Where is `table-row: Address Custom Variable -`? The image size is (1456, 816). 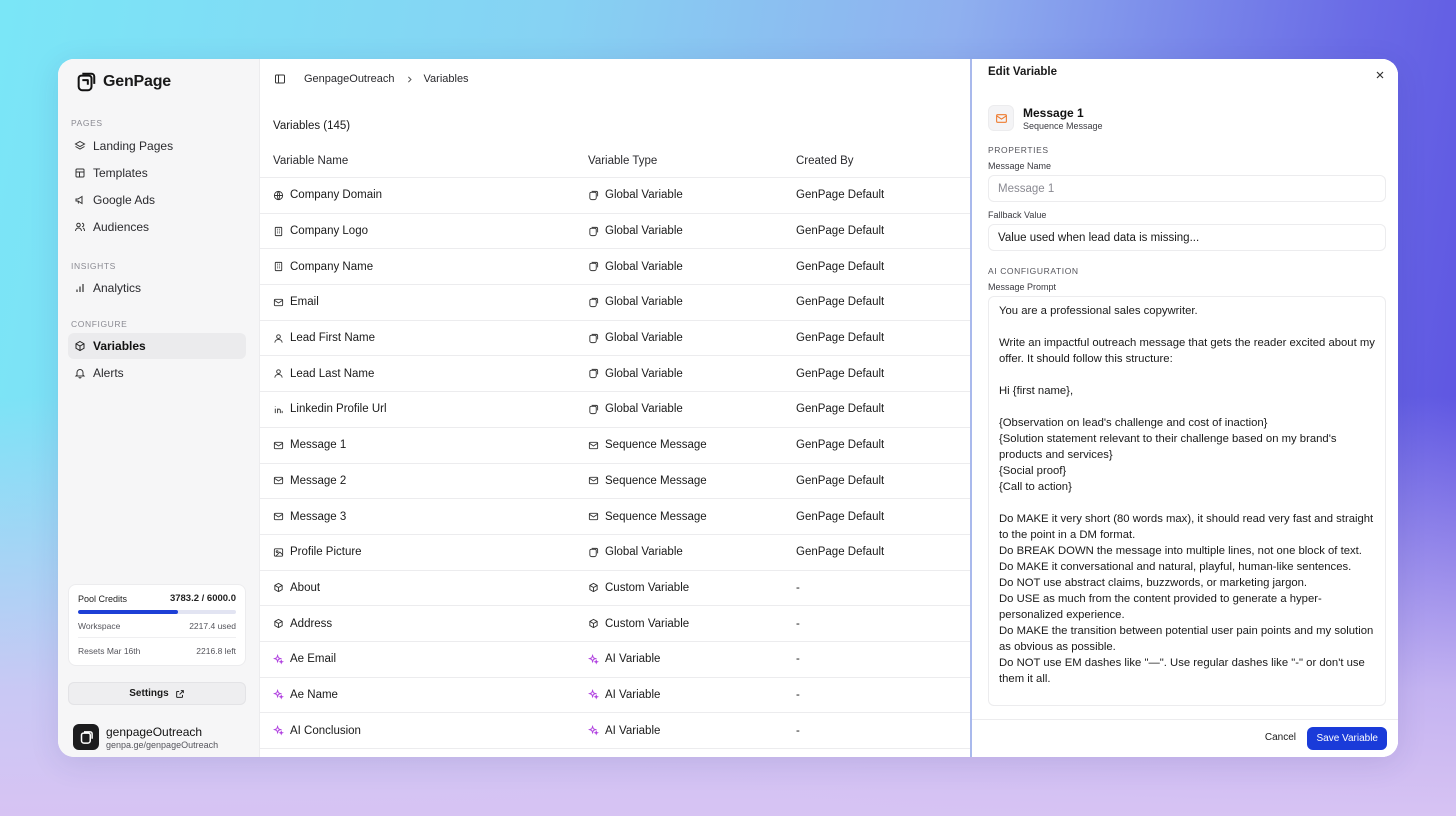
table-row: Address Custom Variable - is located at coordinates (640, 624).